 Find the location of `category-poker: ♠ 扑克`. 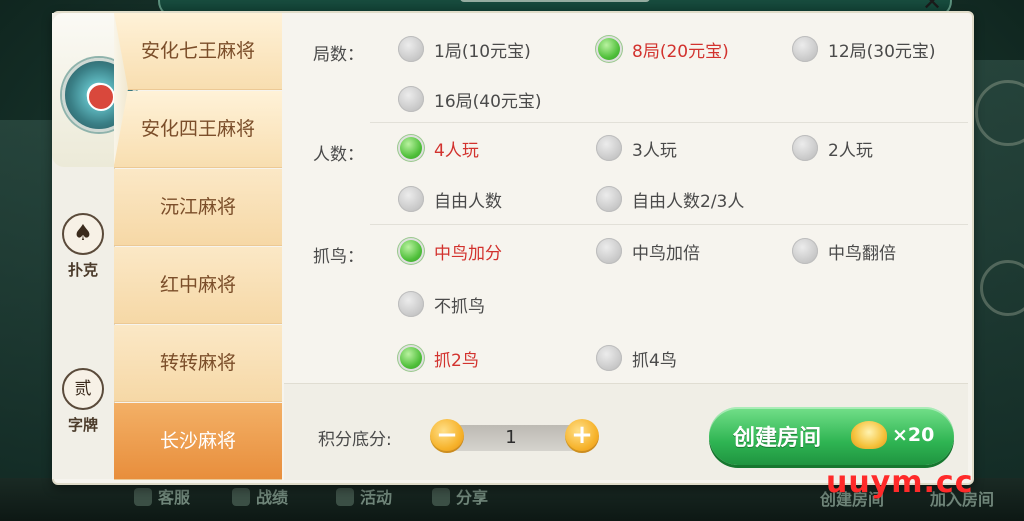

category-poker: ♠ 扑克 is located at coordinates (83, 246).